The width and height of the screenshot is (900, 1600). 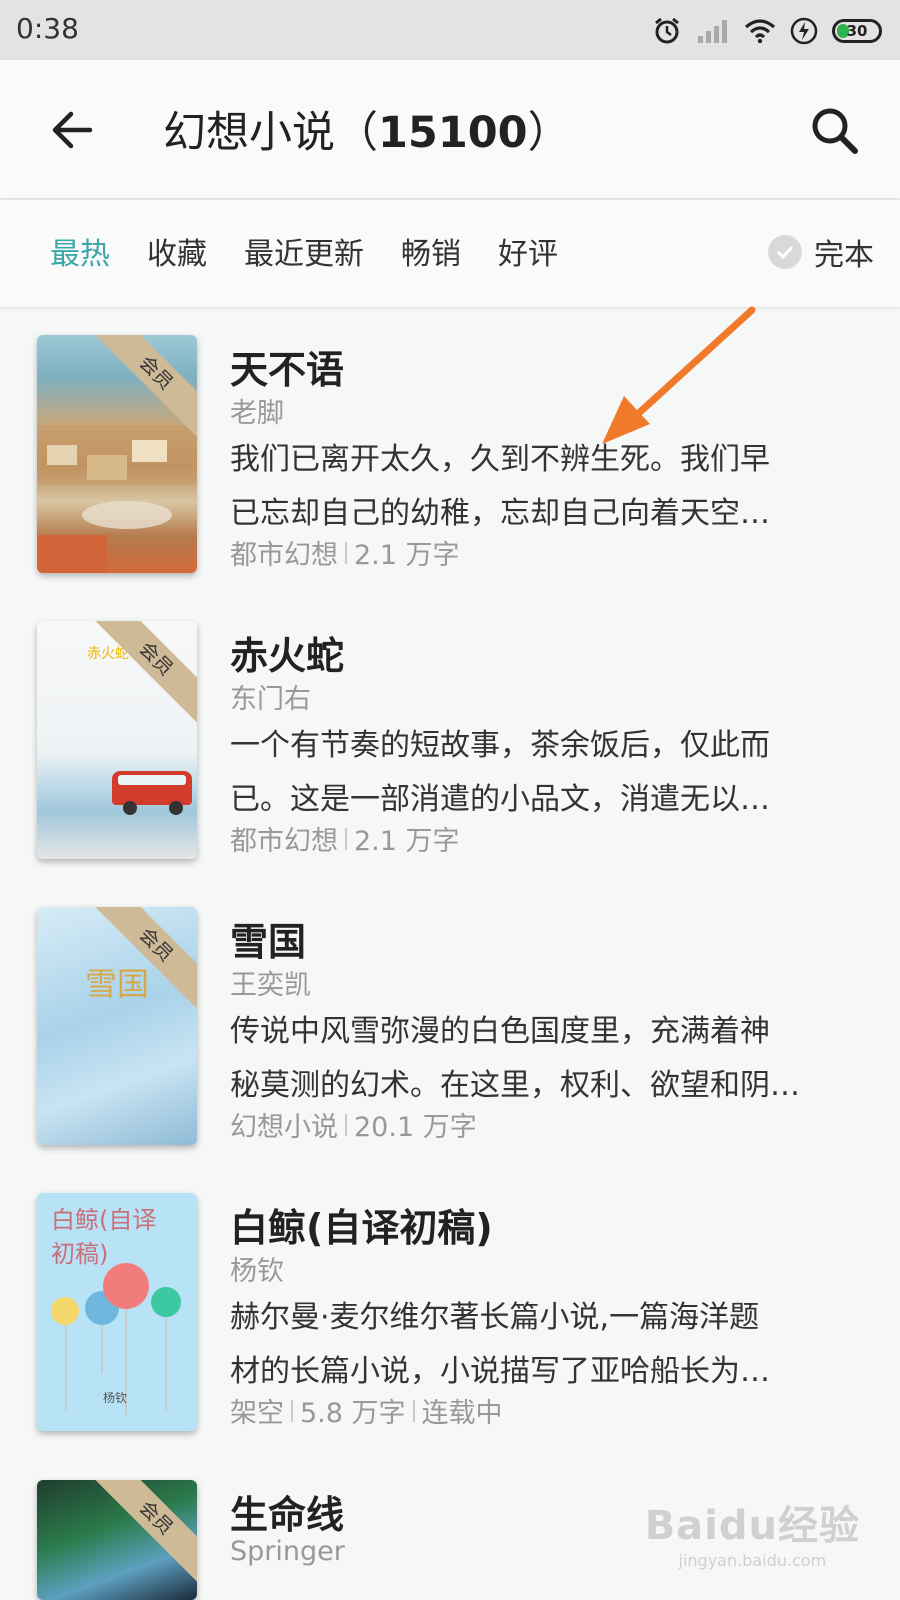 What do you see at coordinates (415, 1127) in the screenshot?
I see `book-word-count: 20.1 万字` at bounding box center [415, 1127].